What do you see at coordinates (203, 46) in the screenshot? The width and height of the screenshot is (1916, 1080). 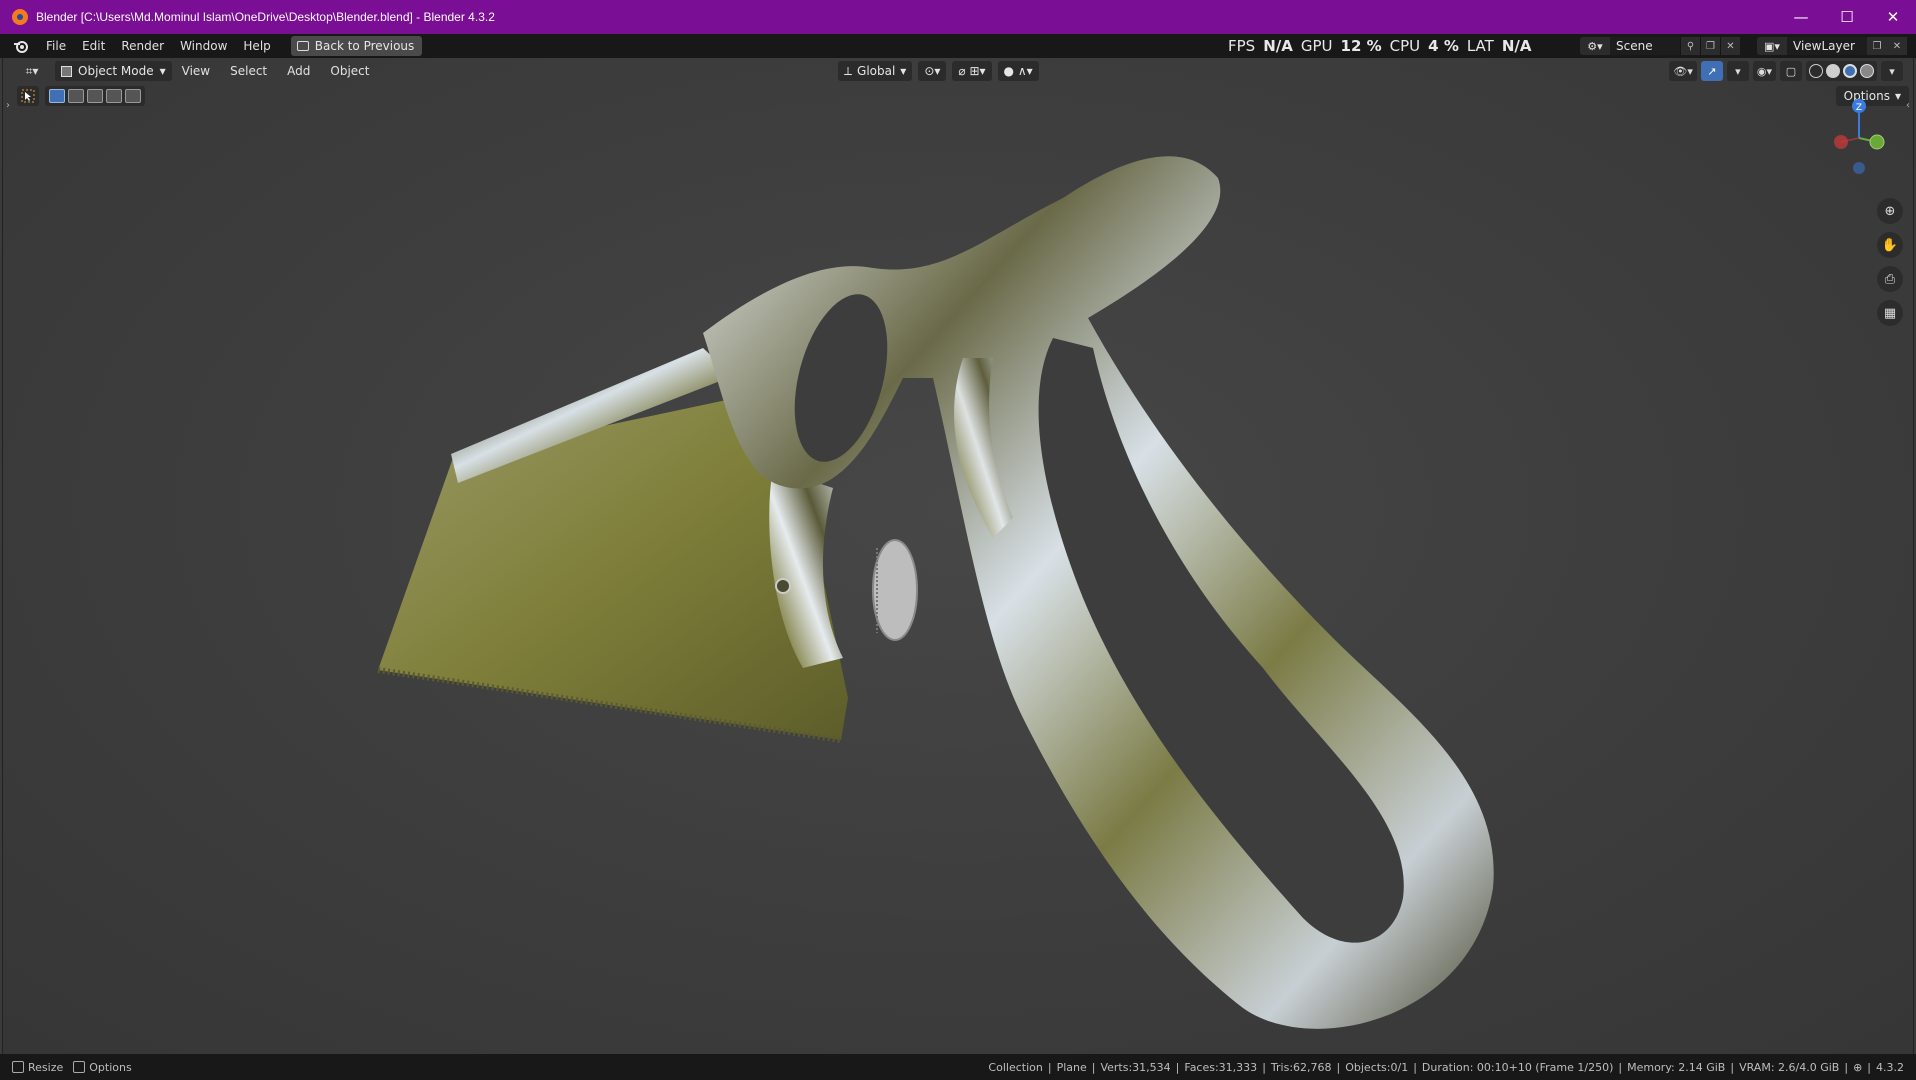 I see `menu-window: Window` at bounding box center [203, 46].